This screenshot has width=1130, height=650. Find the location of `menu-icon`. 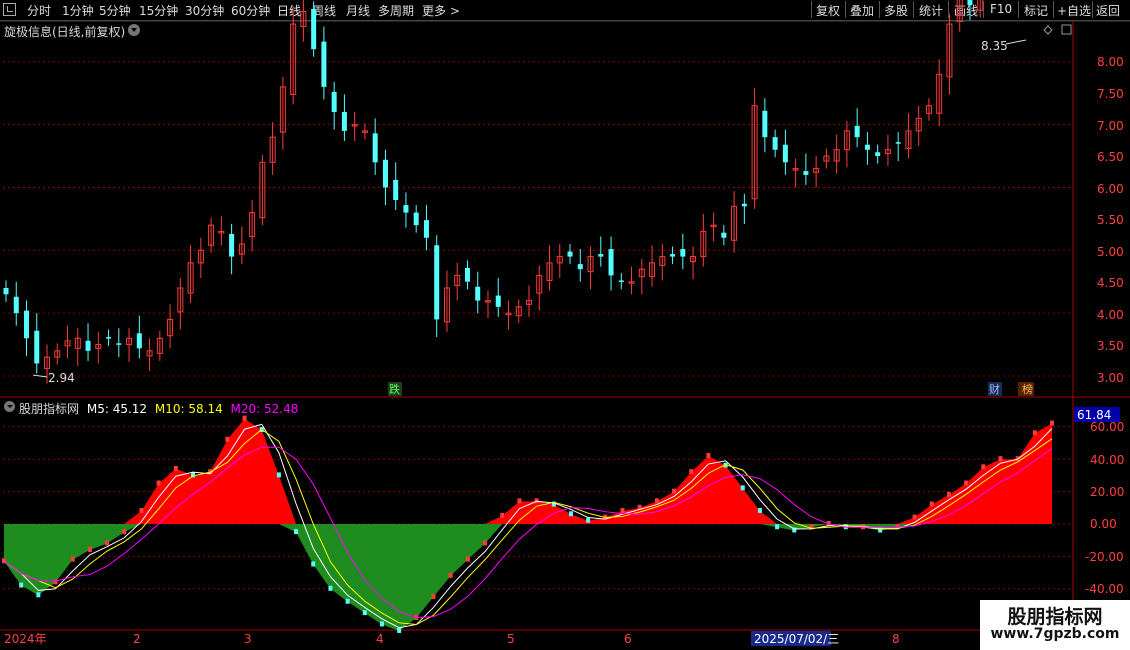

menu-icon is located at coordinates (9, 9).